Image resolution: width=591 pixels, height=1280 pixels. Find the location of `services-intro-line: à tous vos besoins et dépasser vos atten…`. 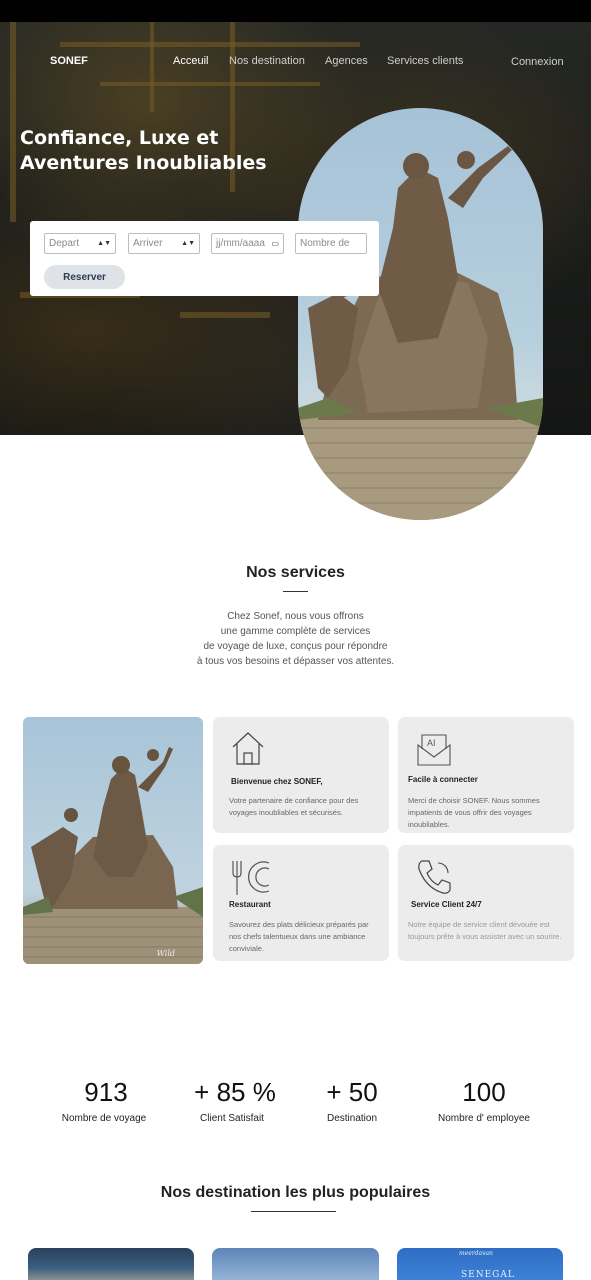

services-intro-line: à tous vos besoins et dépasser vos atten… is located at coordinates (295, 661).